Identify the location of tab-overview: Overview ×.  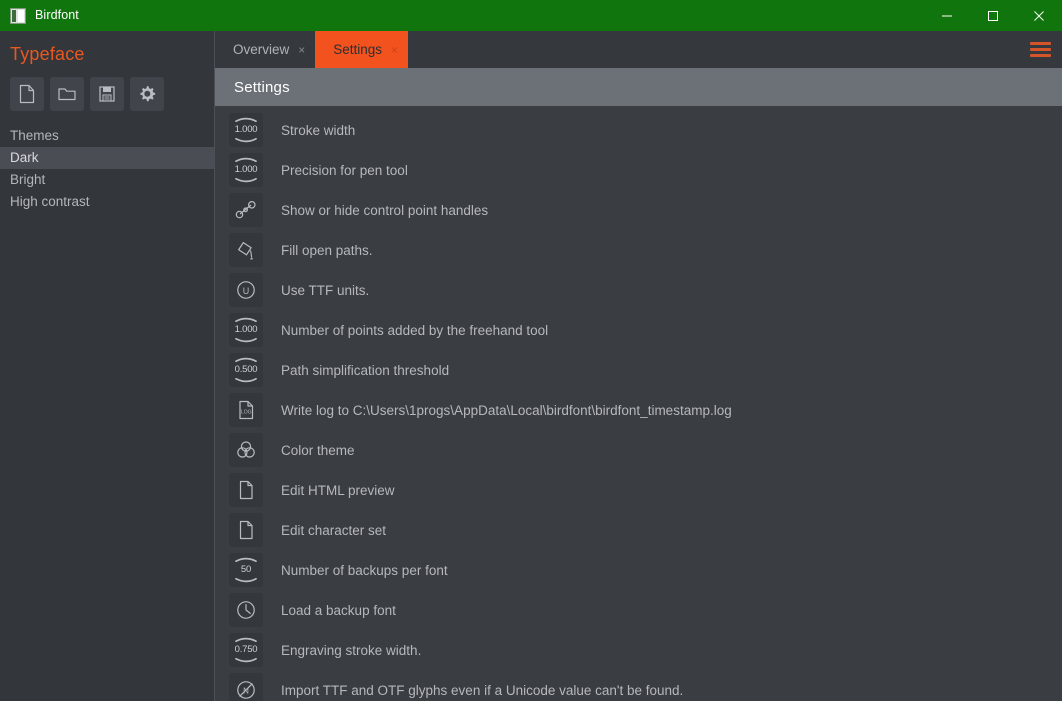
(265, 49).